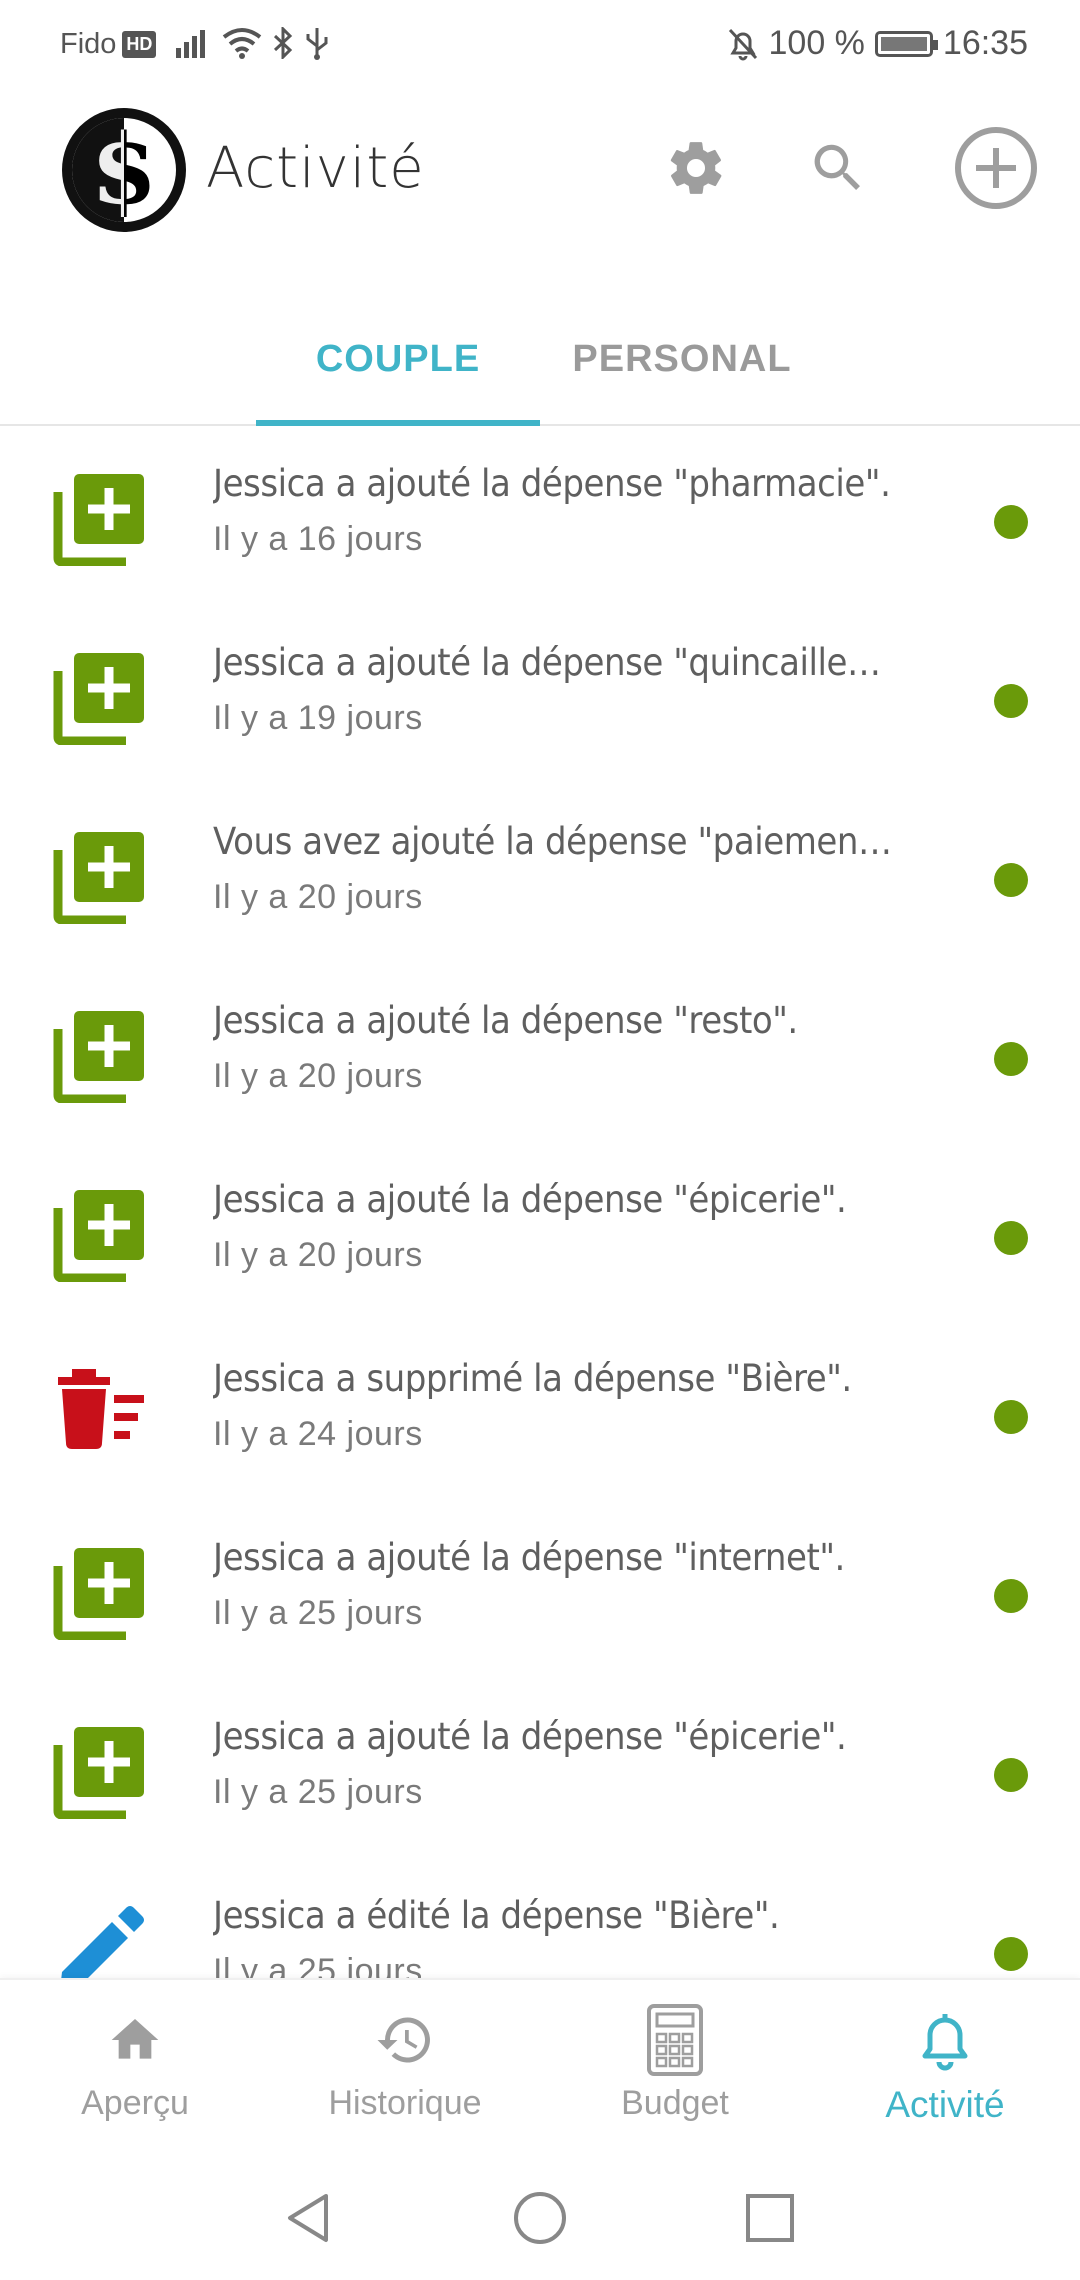 This screenshot has height=2280, width=1080. Describe the element at coordinates (100, 1940) in the screenshot. I see `edit-expense-icon` at that location.